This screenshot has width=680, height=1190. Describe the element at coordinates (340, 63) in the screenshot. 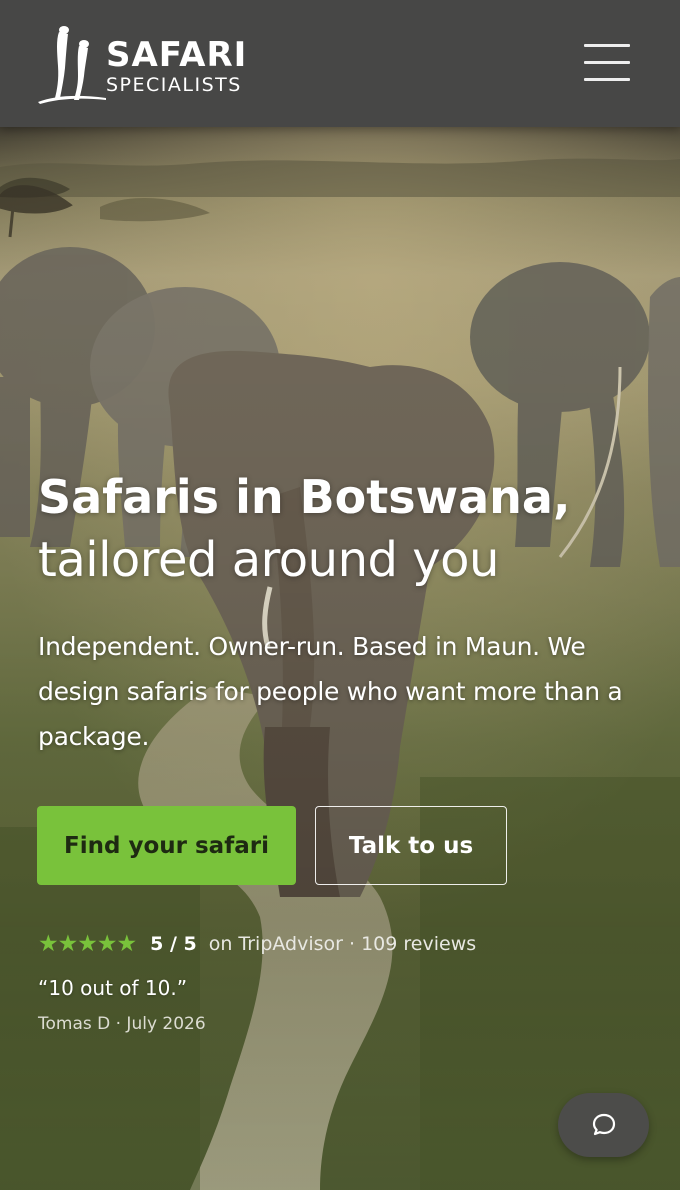

I see `site-header: SAFARI SPECIALISTS` at that location.